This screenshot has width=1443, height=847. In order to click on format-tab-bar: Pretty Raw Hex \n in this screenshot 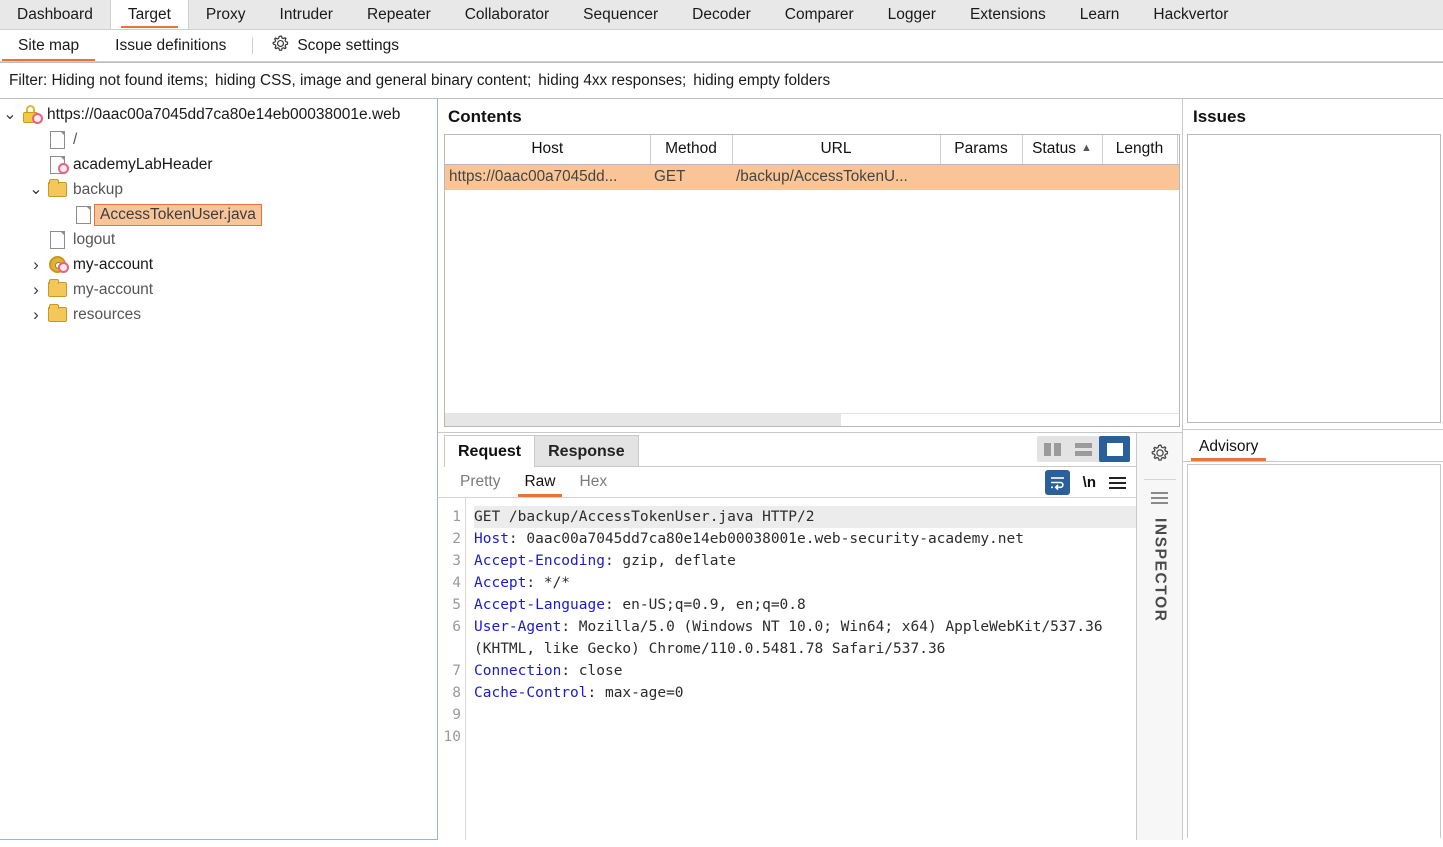, I will do `click(787, 482)`.